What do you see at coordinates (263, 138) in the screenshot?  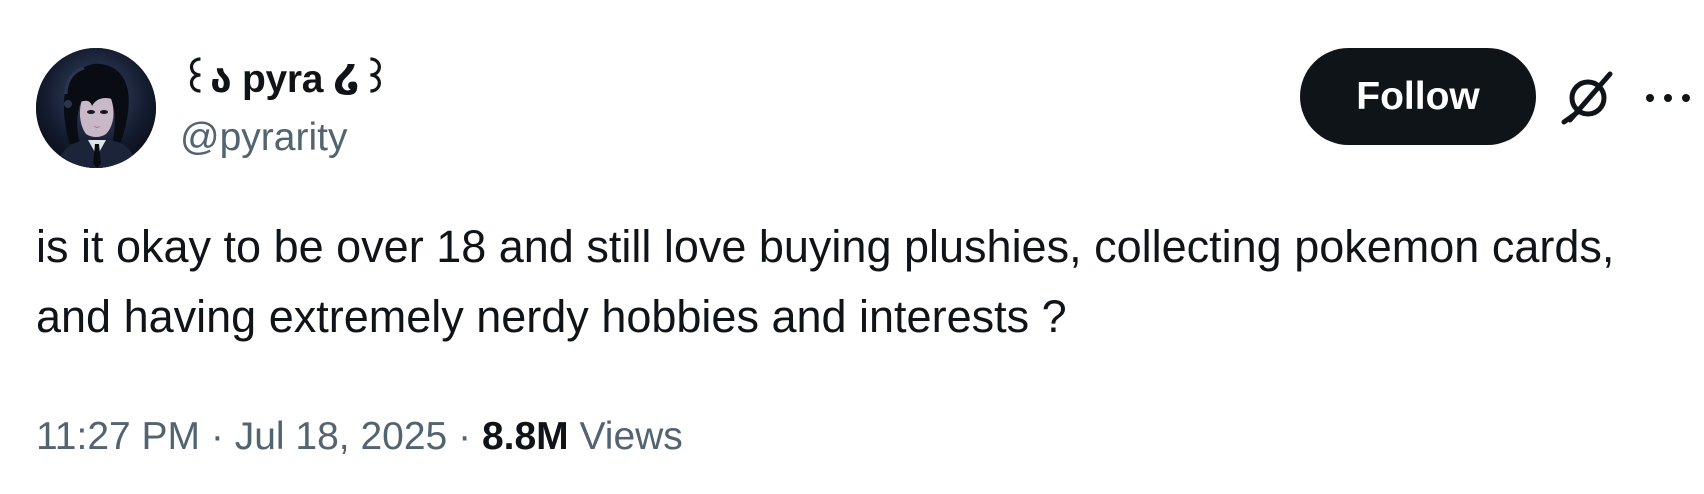 I see `author-handle: @pyrarity` at bounding box center [263, 138].